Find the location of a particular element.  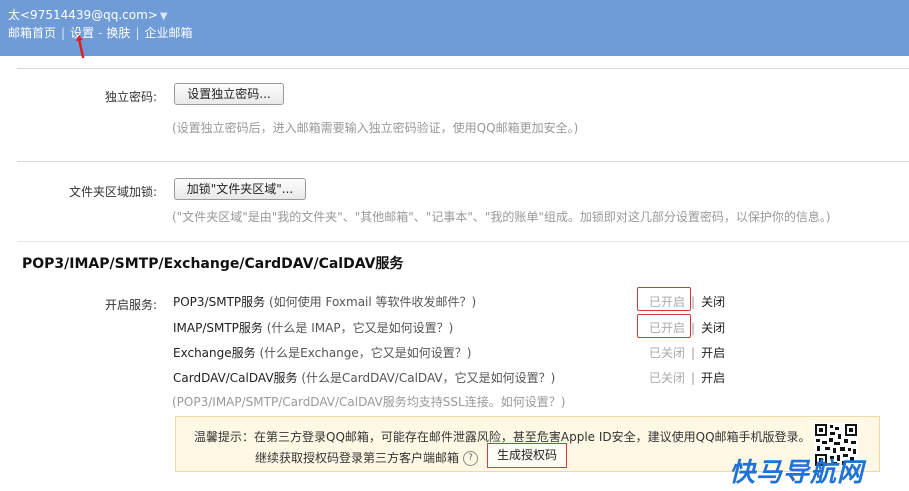

account-menu: 太<97514439@qq.com> ▼ is located at coordinates (88, 14).